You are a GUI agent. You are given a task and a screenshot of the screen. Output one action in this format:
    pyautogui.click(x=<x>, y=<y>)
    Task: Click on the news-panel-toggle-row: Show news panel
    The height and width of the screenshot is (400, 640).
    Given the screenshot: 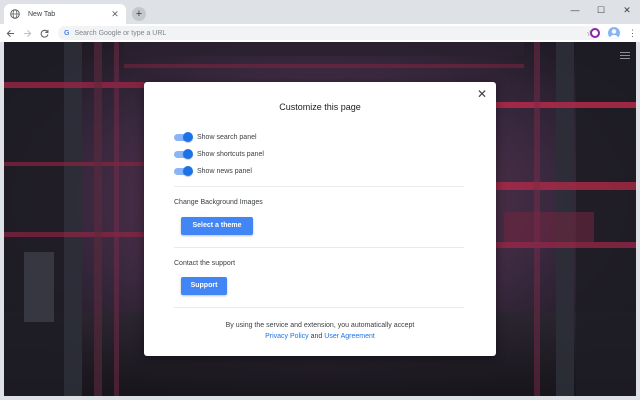 What is the action you would take?
    pyautogui.click(x=213, y=171)
    